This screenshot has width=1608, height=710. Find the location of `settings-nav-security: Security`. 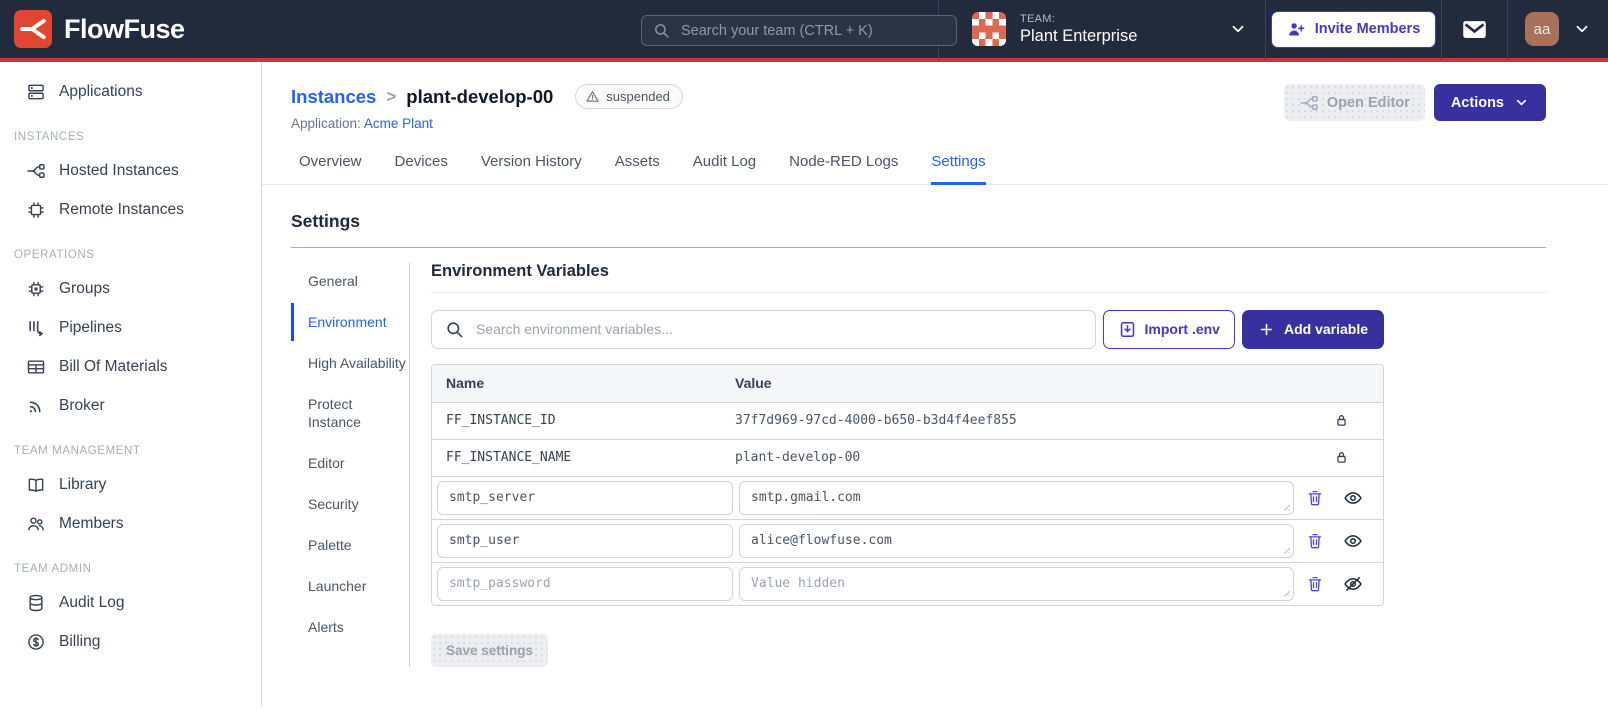

settings-nav-security: Security is located at coordinates (350, 504).